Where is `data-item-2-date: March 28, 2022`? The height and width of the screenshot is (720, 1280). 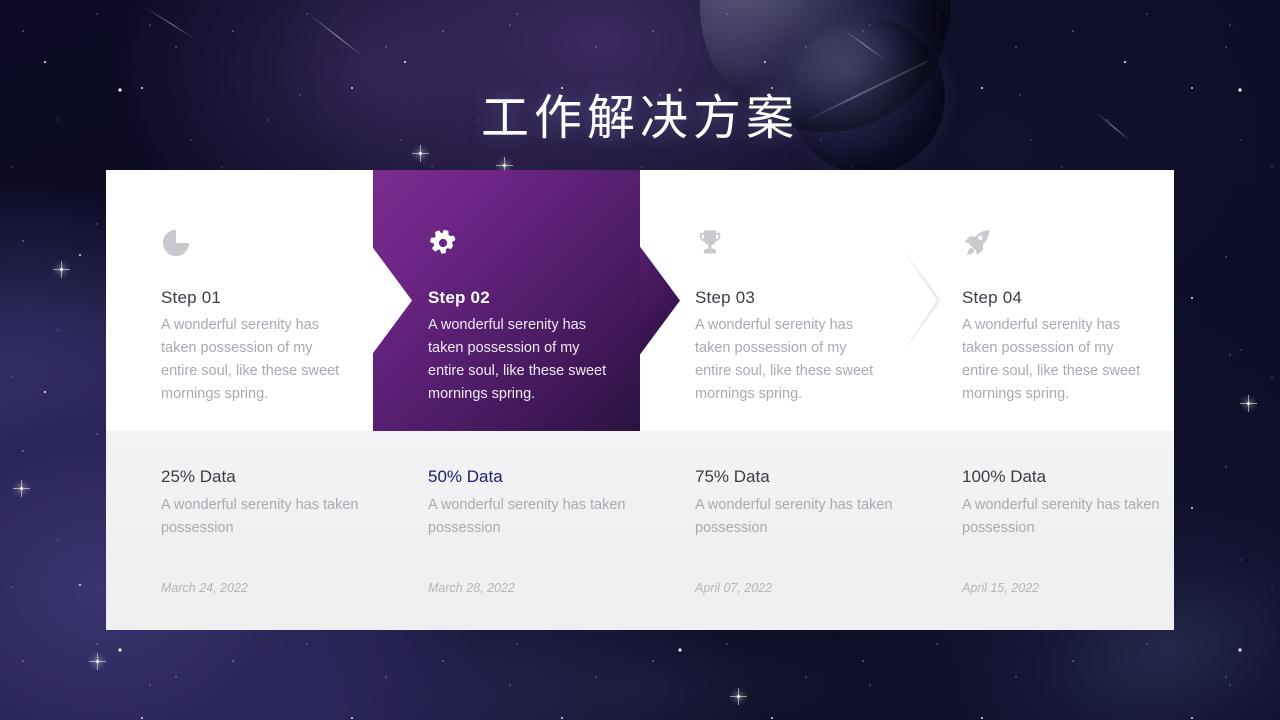
data-item-2-date: March 28, 2022 is located at coordinates (471, 588).